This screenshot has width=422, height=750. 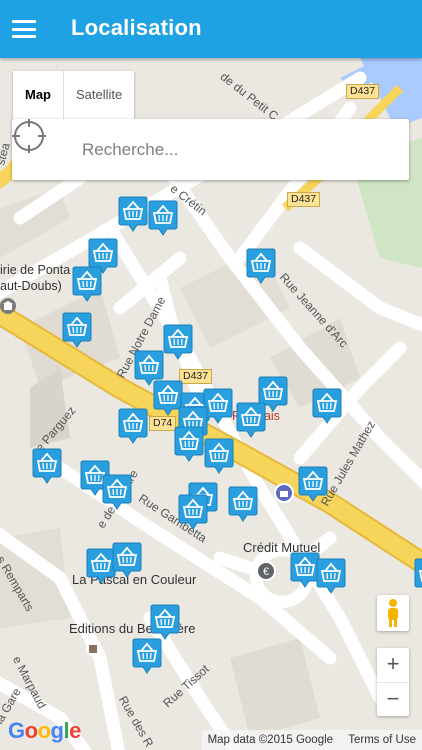 I want to click on zoom-controls: + −, so click(x=393, y=682).